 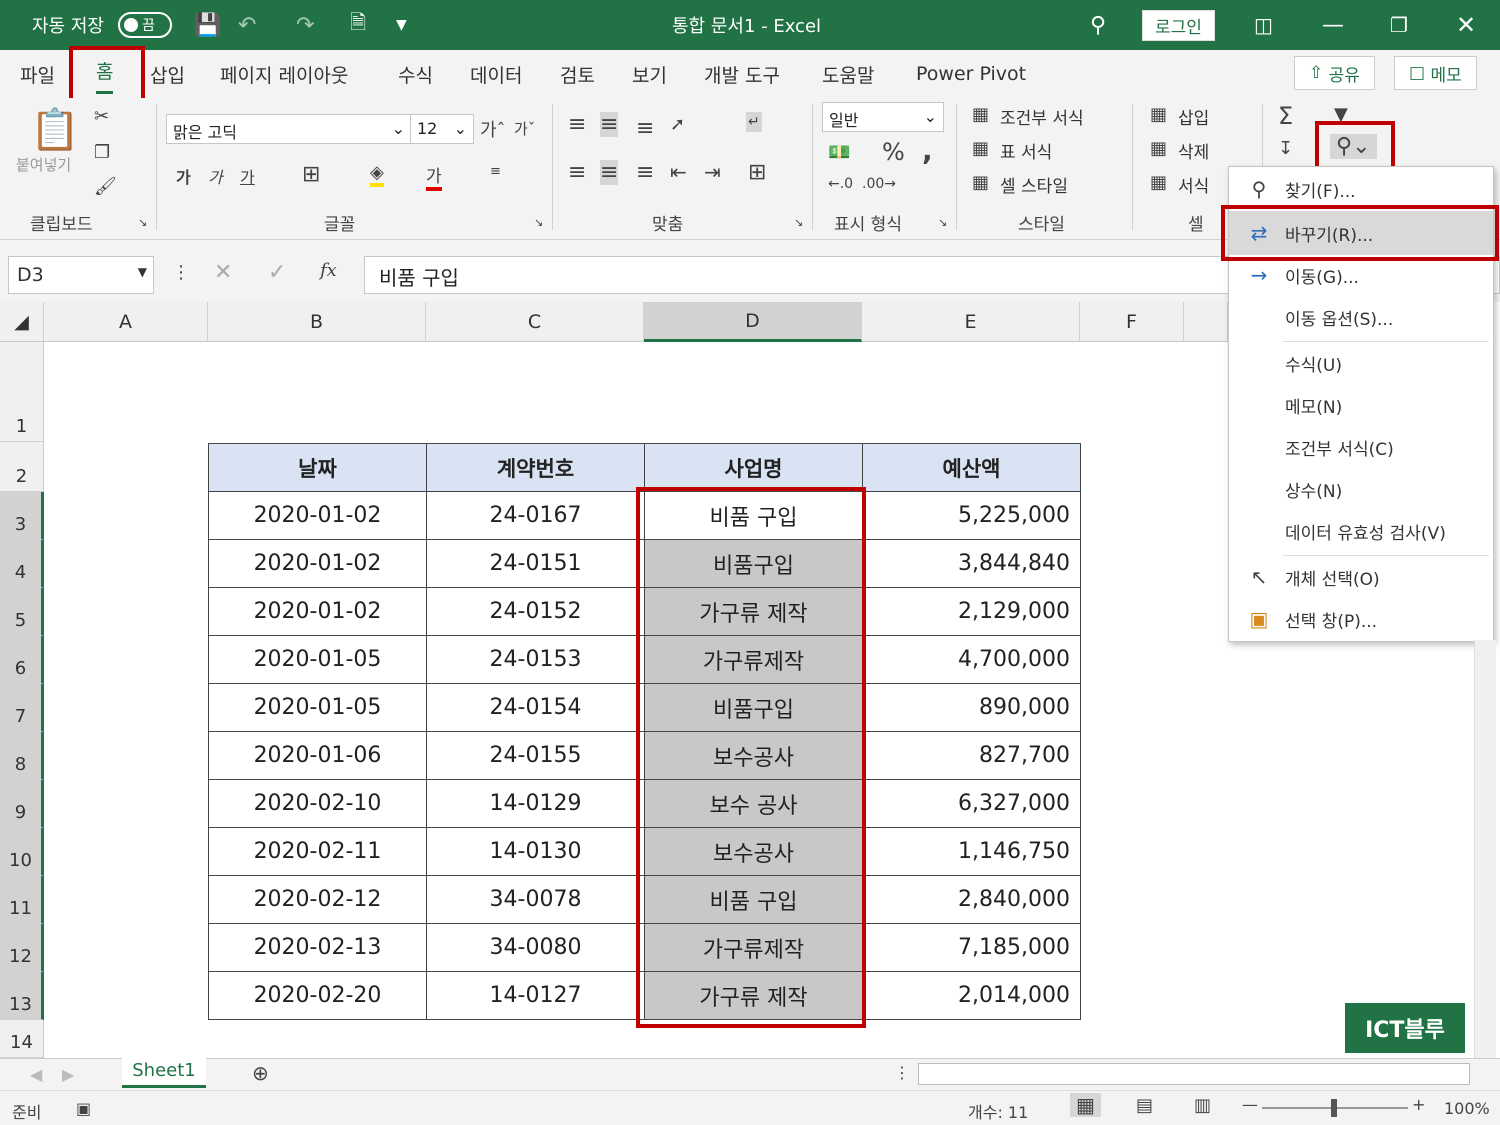 I want to click on row-header-9: 9, so click(x=22, y=804).